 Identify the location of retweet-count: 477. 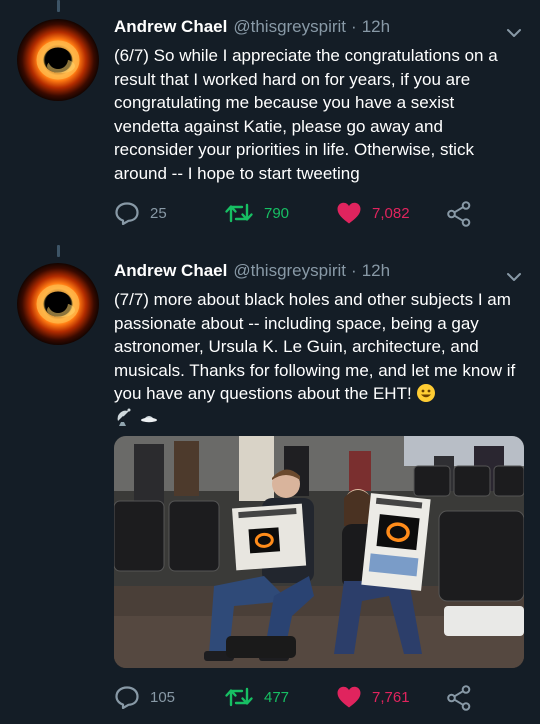
(277, 697).